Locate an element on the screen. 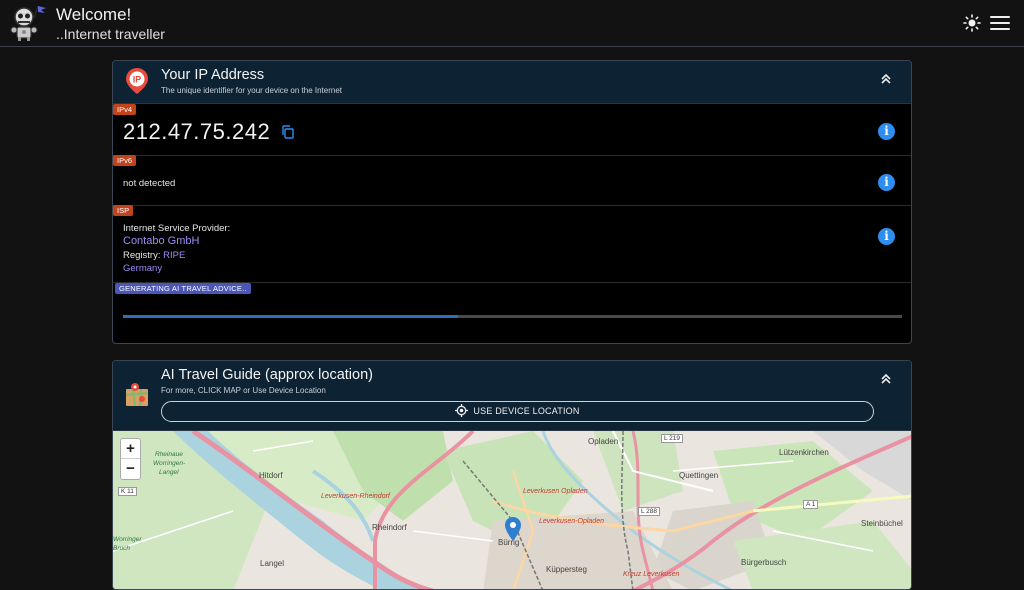  map-label-kreuz-leverkusen: Kreuz Leverkusen is located at coordinates (651, 574).